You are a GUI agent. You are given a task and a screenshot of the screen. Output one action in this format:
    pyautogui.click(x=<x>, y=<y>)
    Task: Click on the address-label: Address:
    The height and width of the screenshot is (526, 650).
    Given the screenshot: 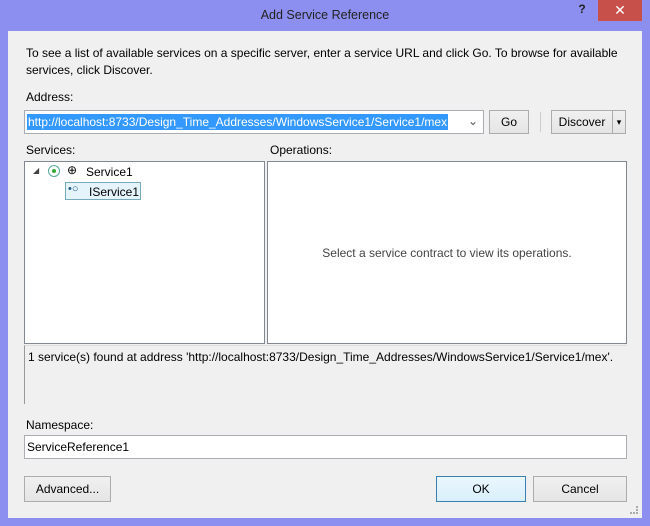 What is the action you would take?
    pyautogui.click(x=50, y=97)
    